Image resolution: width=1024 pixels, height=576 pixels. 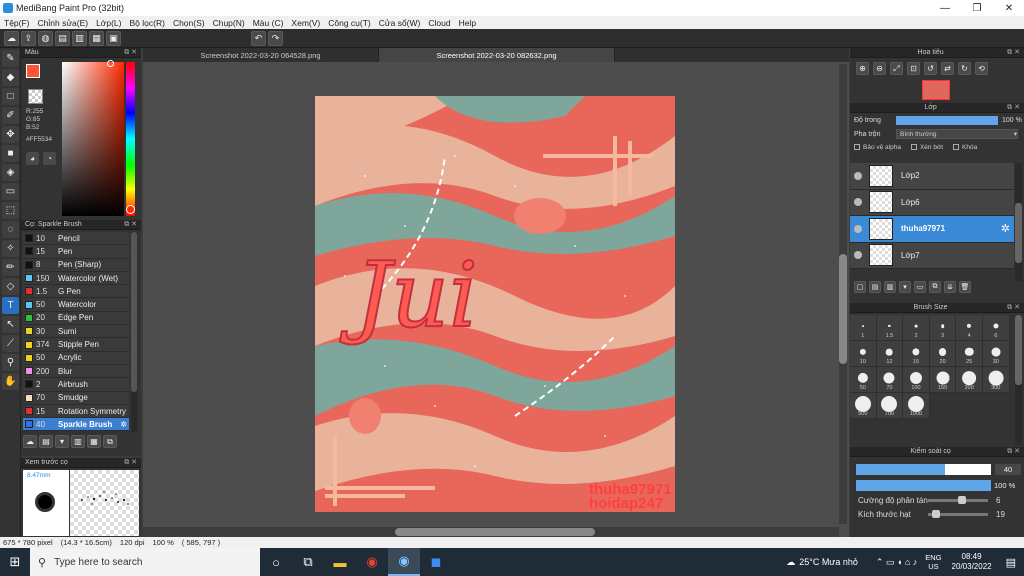 What do you see at coordinates (49, 158) in the screenshot?
I see `color-wheel-icon: ◔` at bounding box center [49, 158].